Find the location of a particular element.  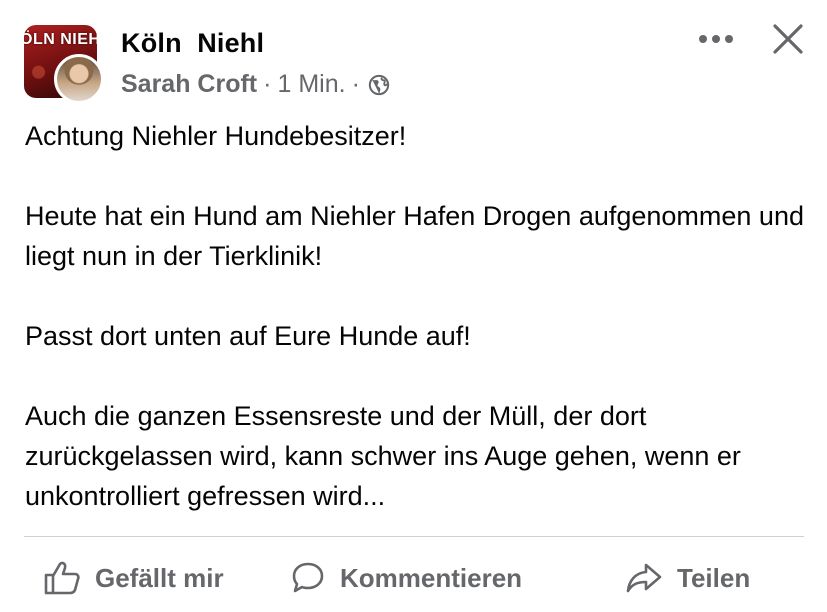

like-label: Gefällt mir is located at coordinates (159, 577).